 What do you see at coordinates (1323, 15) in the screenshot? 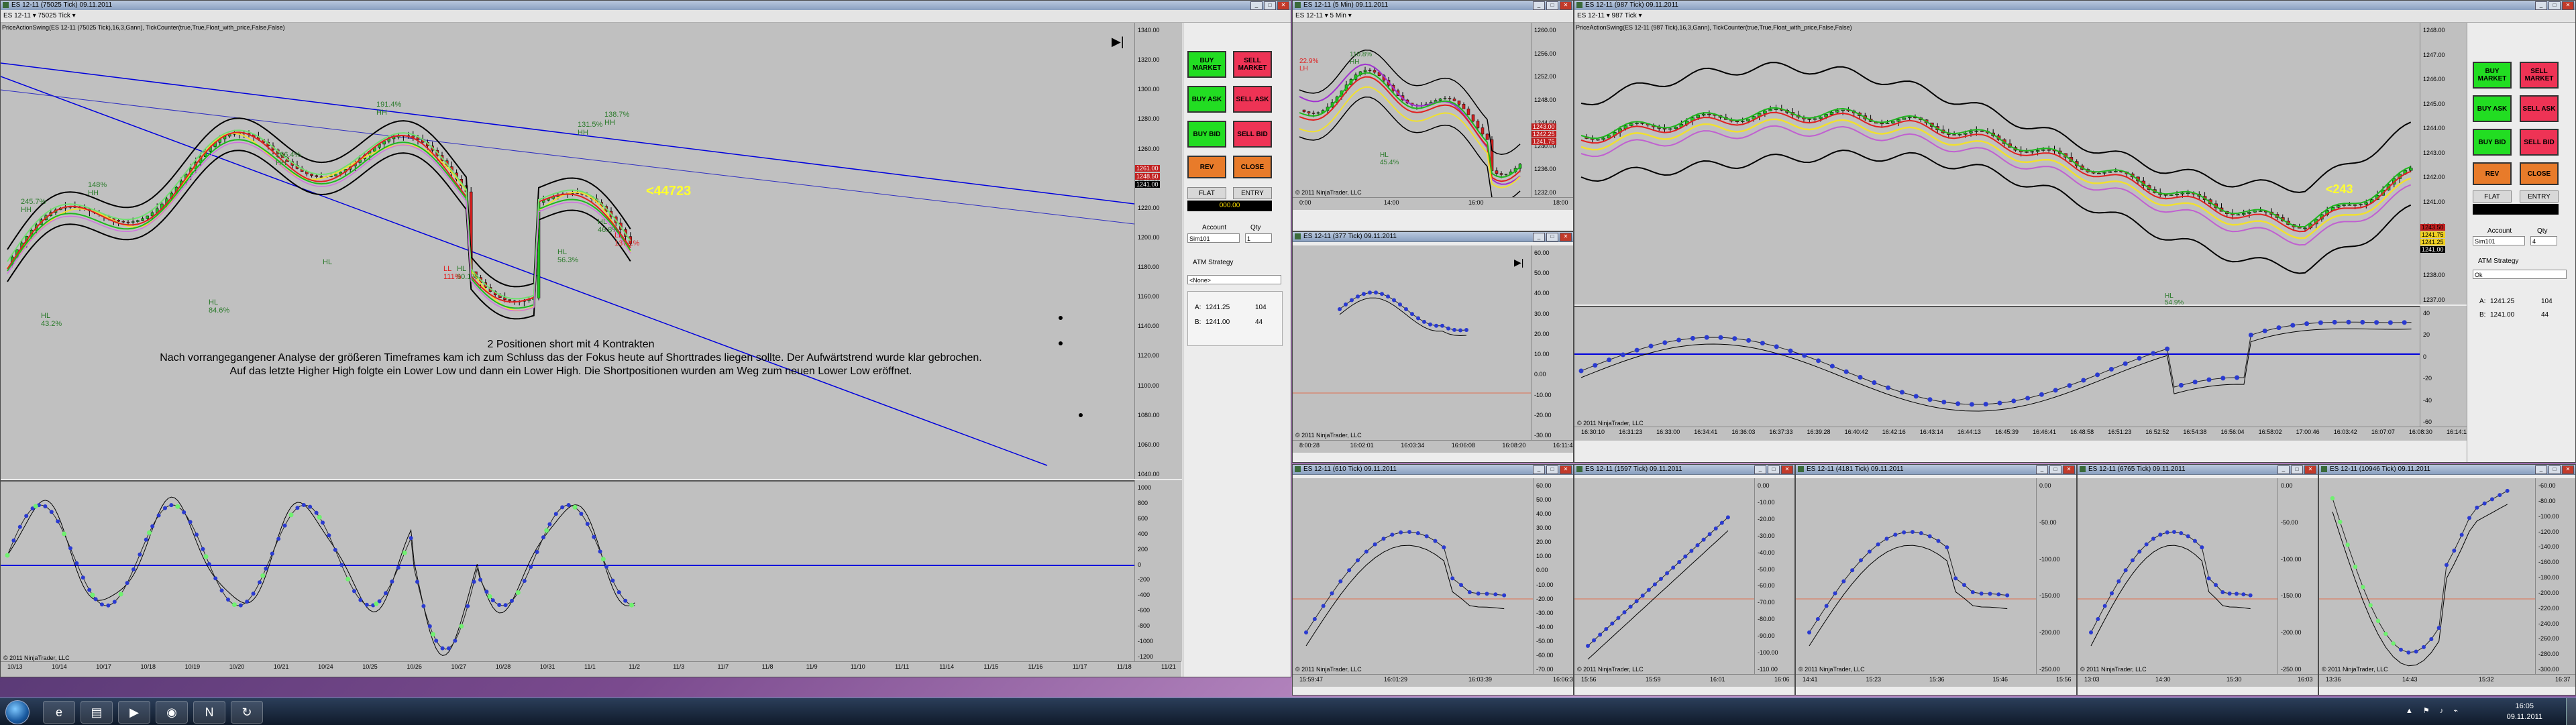
I see `instrument-selector: ES 12-11 ▾ 5 Min ▾` at bounding box center [1323, 15].